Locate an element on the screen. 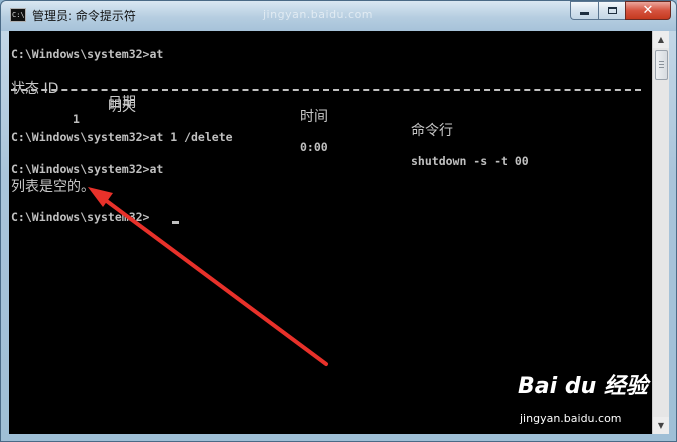 The width and height of the screenshot is (677, 442). scroll-up-button: ▲ is located at coordinates (661, 39).